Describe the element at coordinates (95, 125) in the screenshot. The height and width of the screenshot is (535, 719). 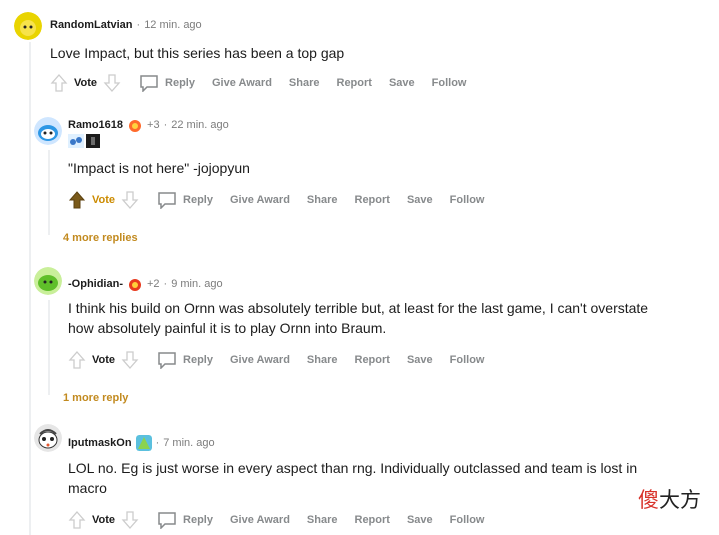
I see `author-name: Ramo1618` at that location.